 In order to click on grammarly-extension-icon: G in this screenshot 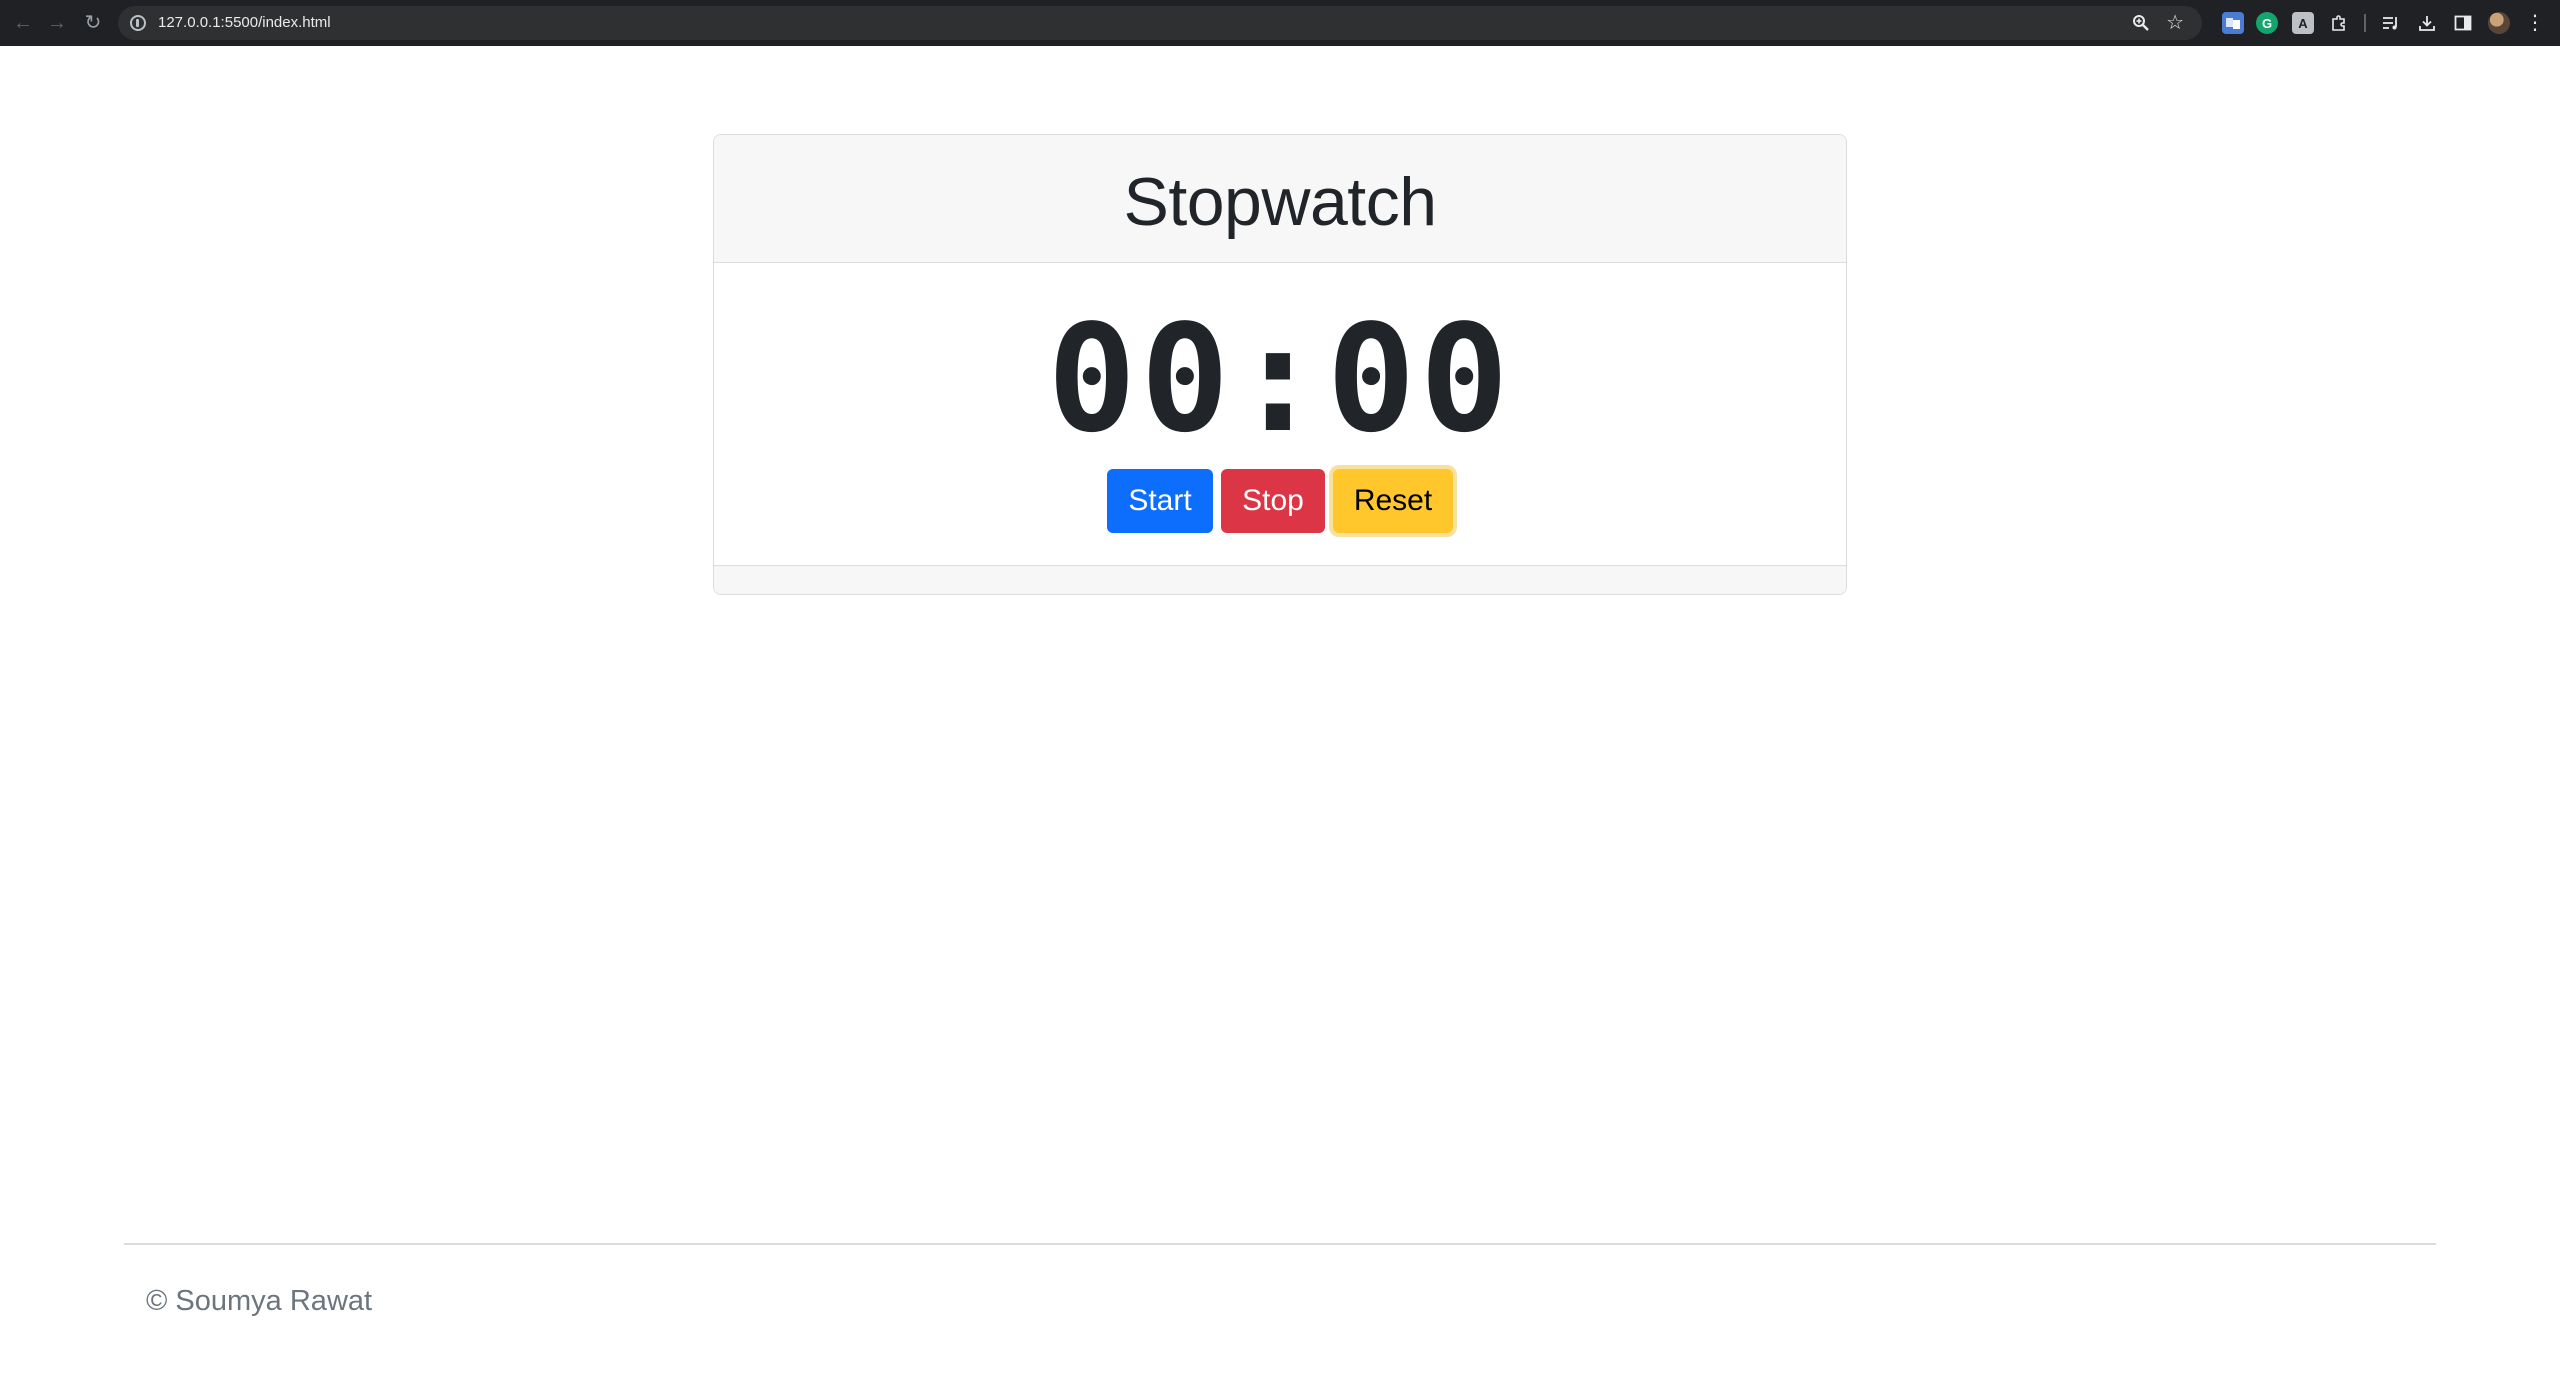, I will do `click(2267, 23)`.